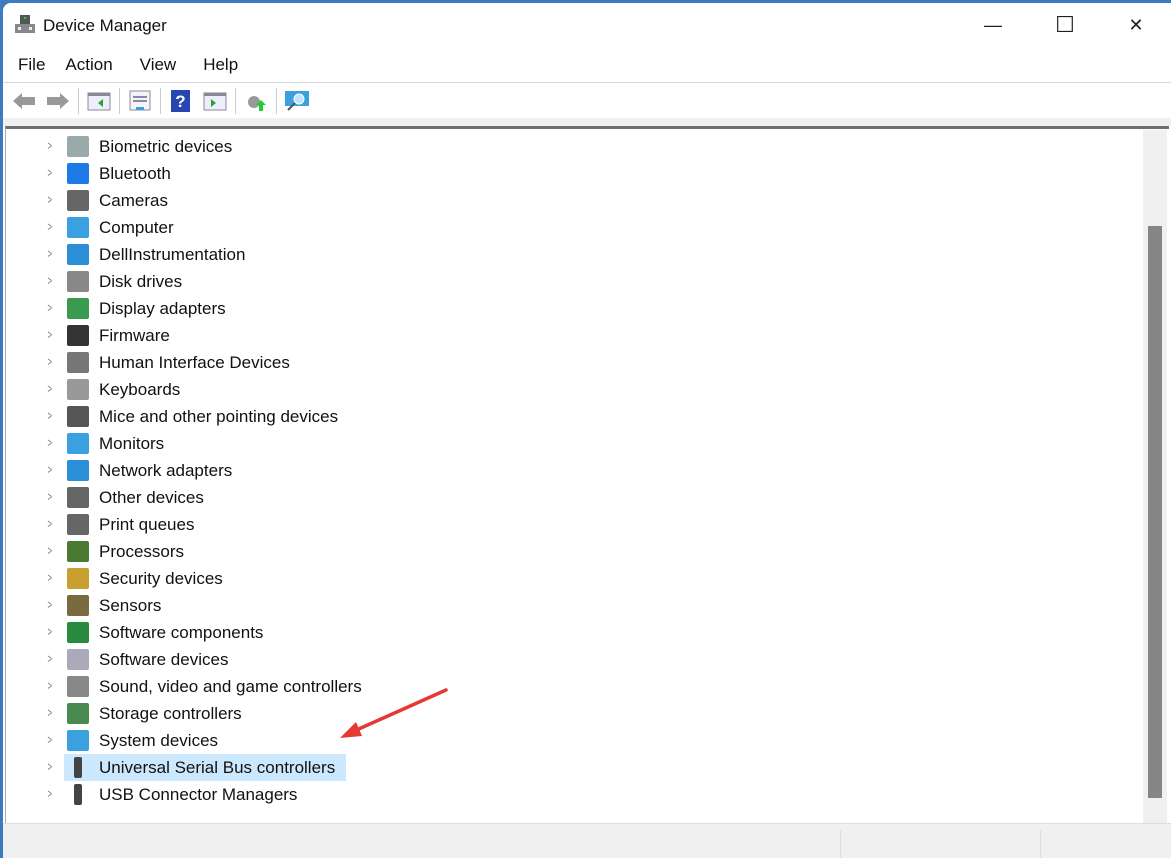  What do you see at coordinates (256, 101) in the screenshot?
I see `update-driver-icon` at bounding box center [256, 101].